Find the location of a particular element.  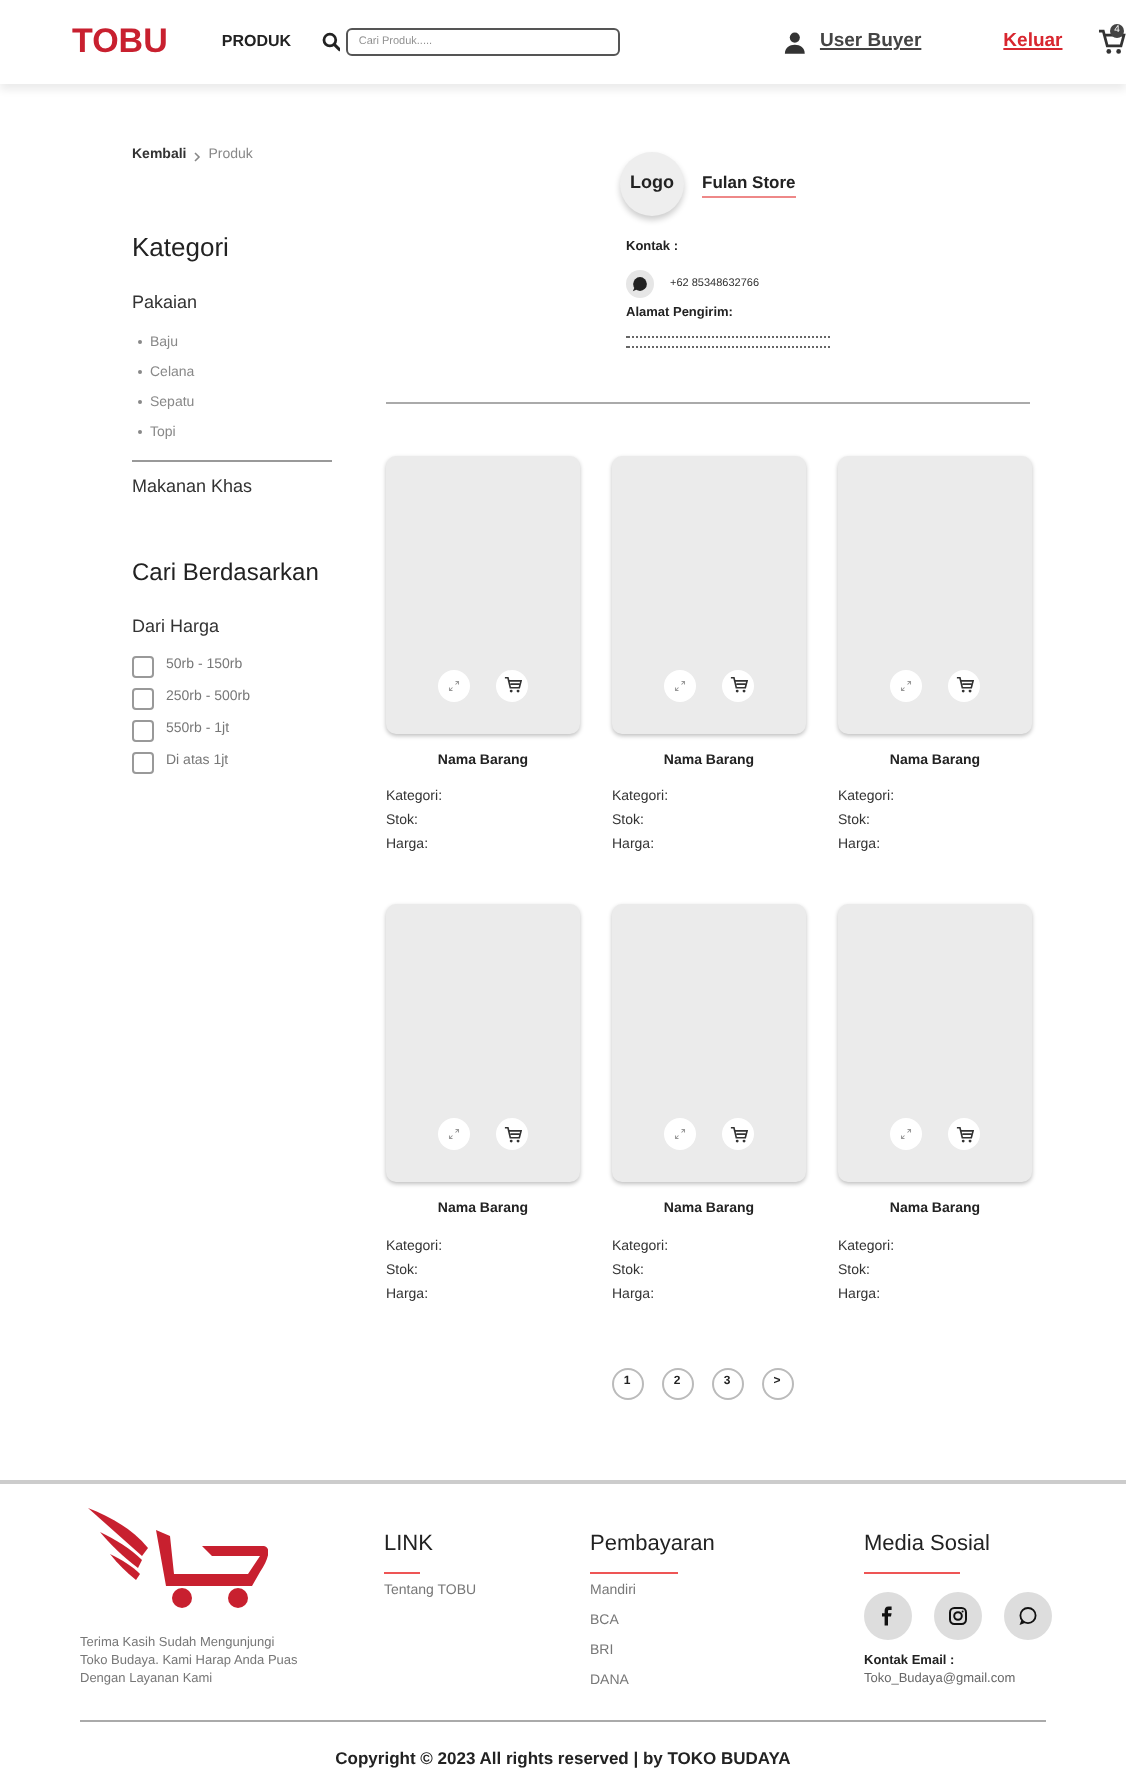

filter-heading: Cari Berdasarkan is located at coordinates (226, 573).